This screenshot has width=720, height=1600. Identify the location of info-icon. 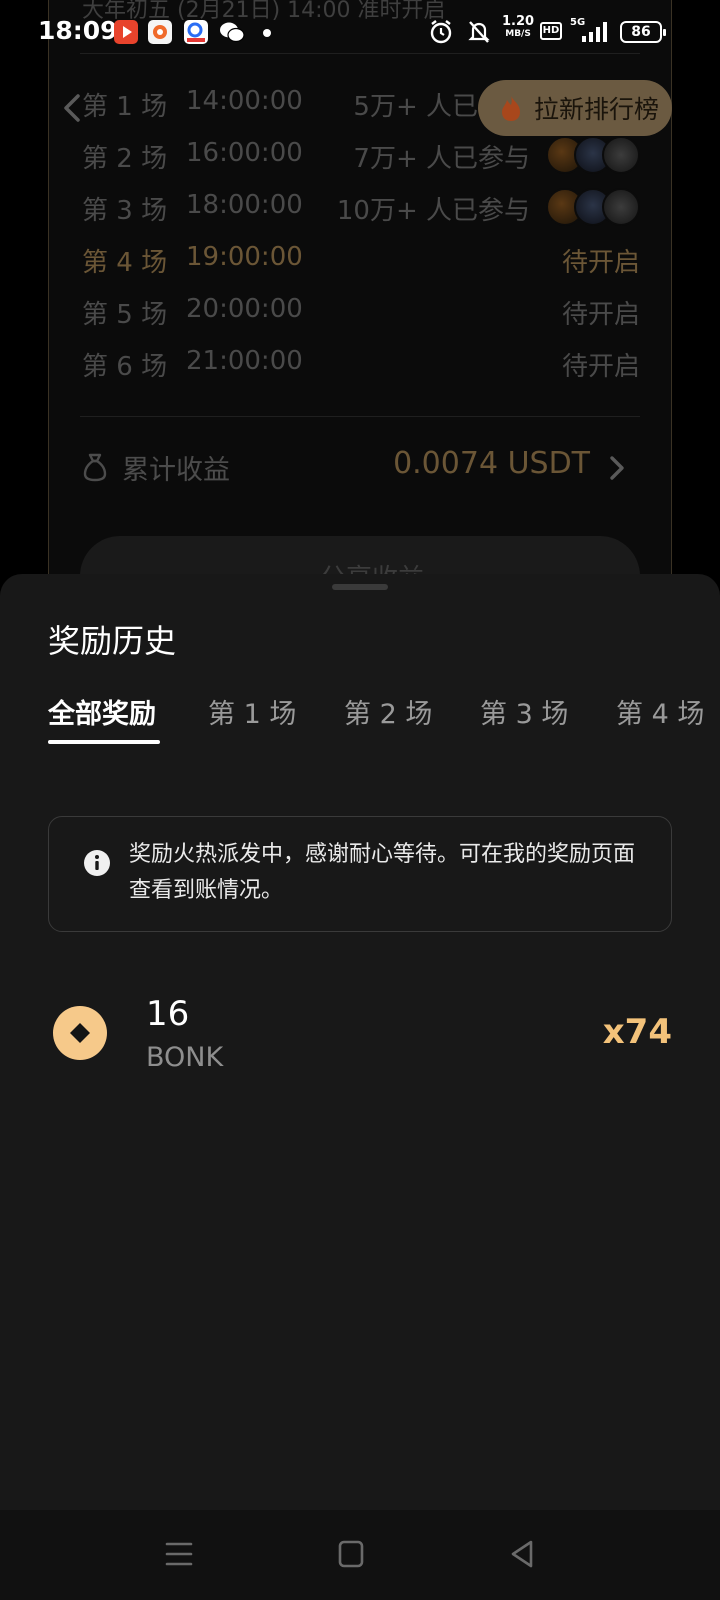
(97, 863).